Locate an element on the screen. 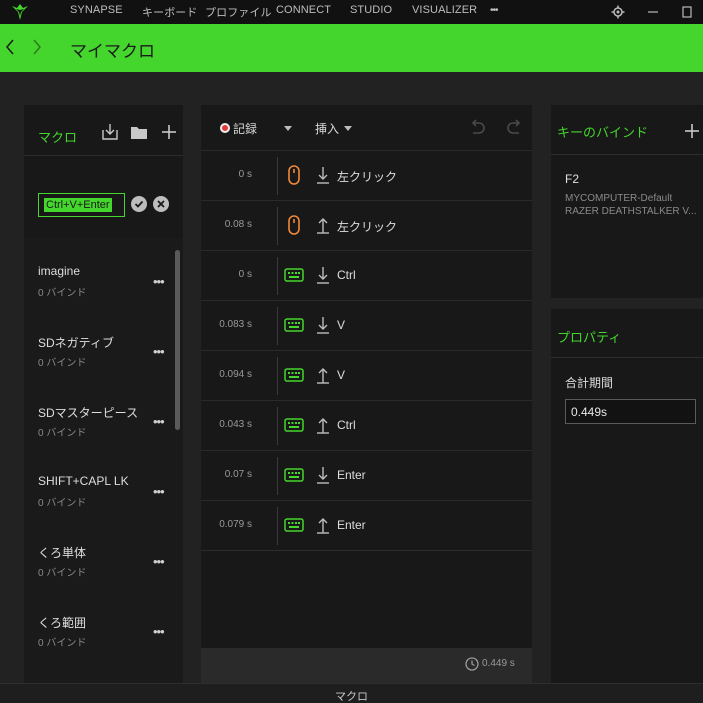  minimize-icon is located at coordinates (653, 12).